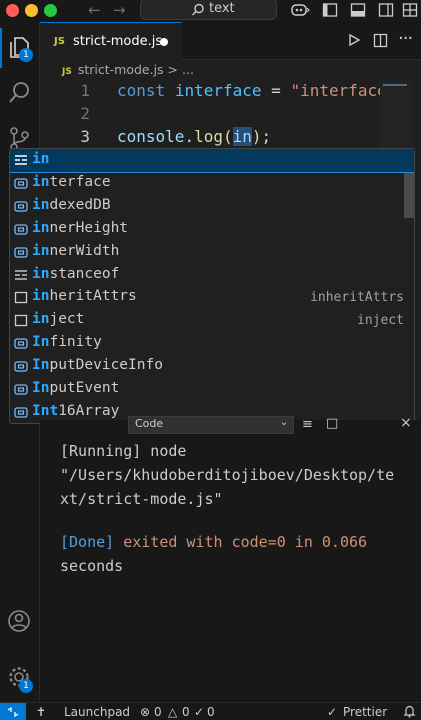 The image size is (421, 720). I want to click on suggest-label: innerHeight, so click(80, 228).